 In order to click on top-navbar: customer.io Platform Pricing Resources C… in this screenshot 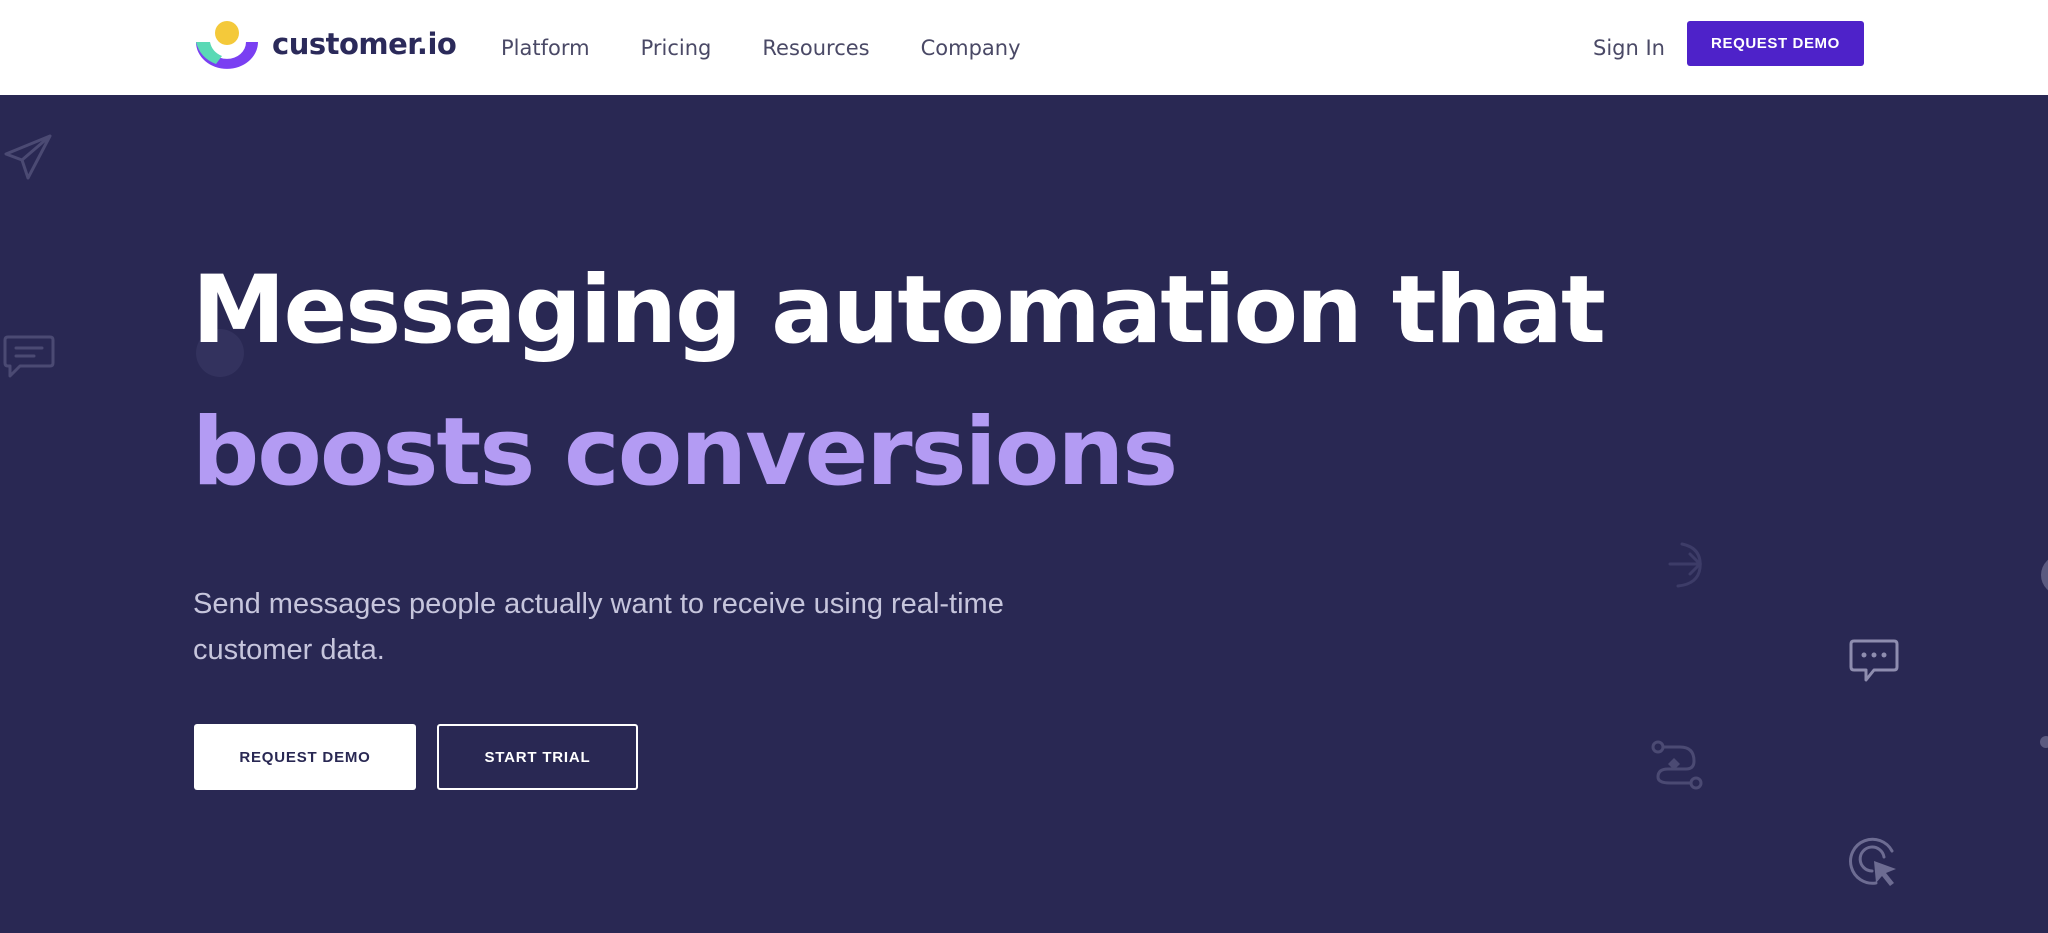, I will do `click(1024, 47)`.